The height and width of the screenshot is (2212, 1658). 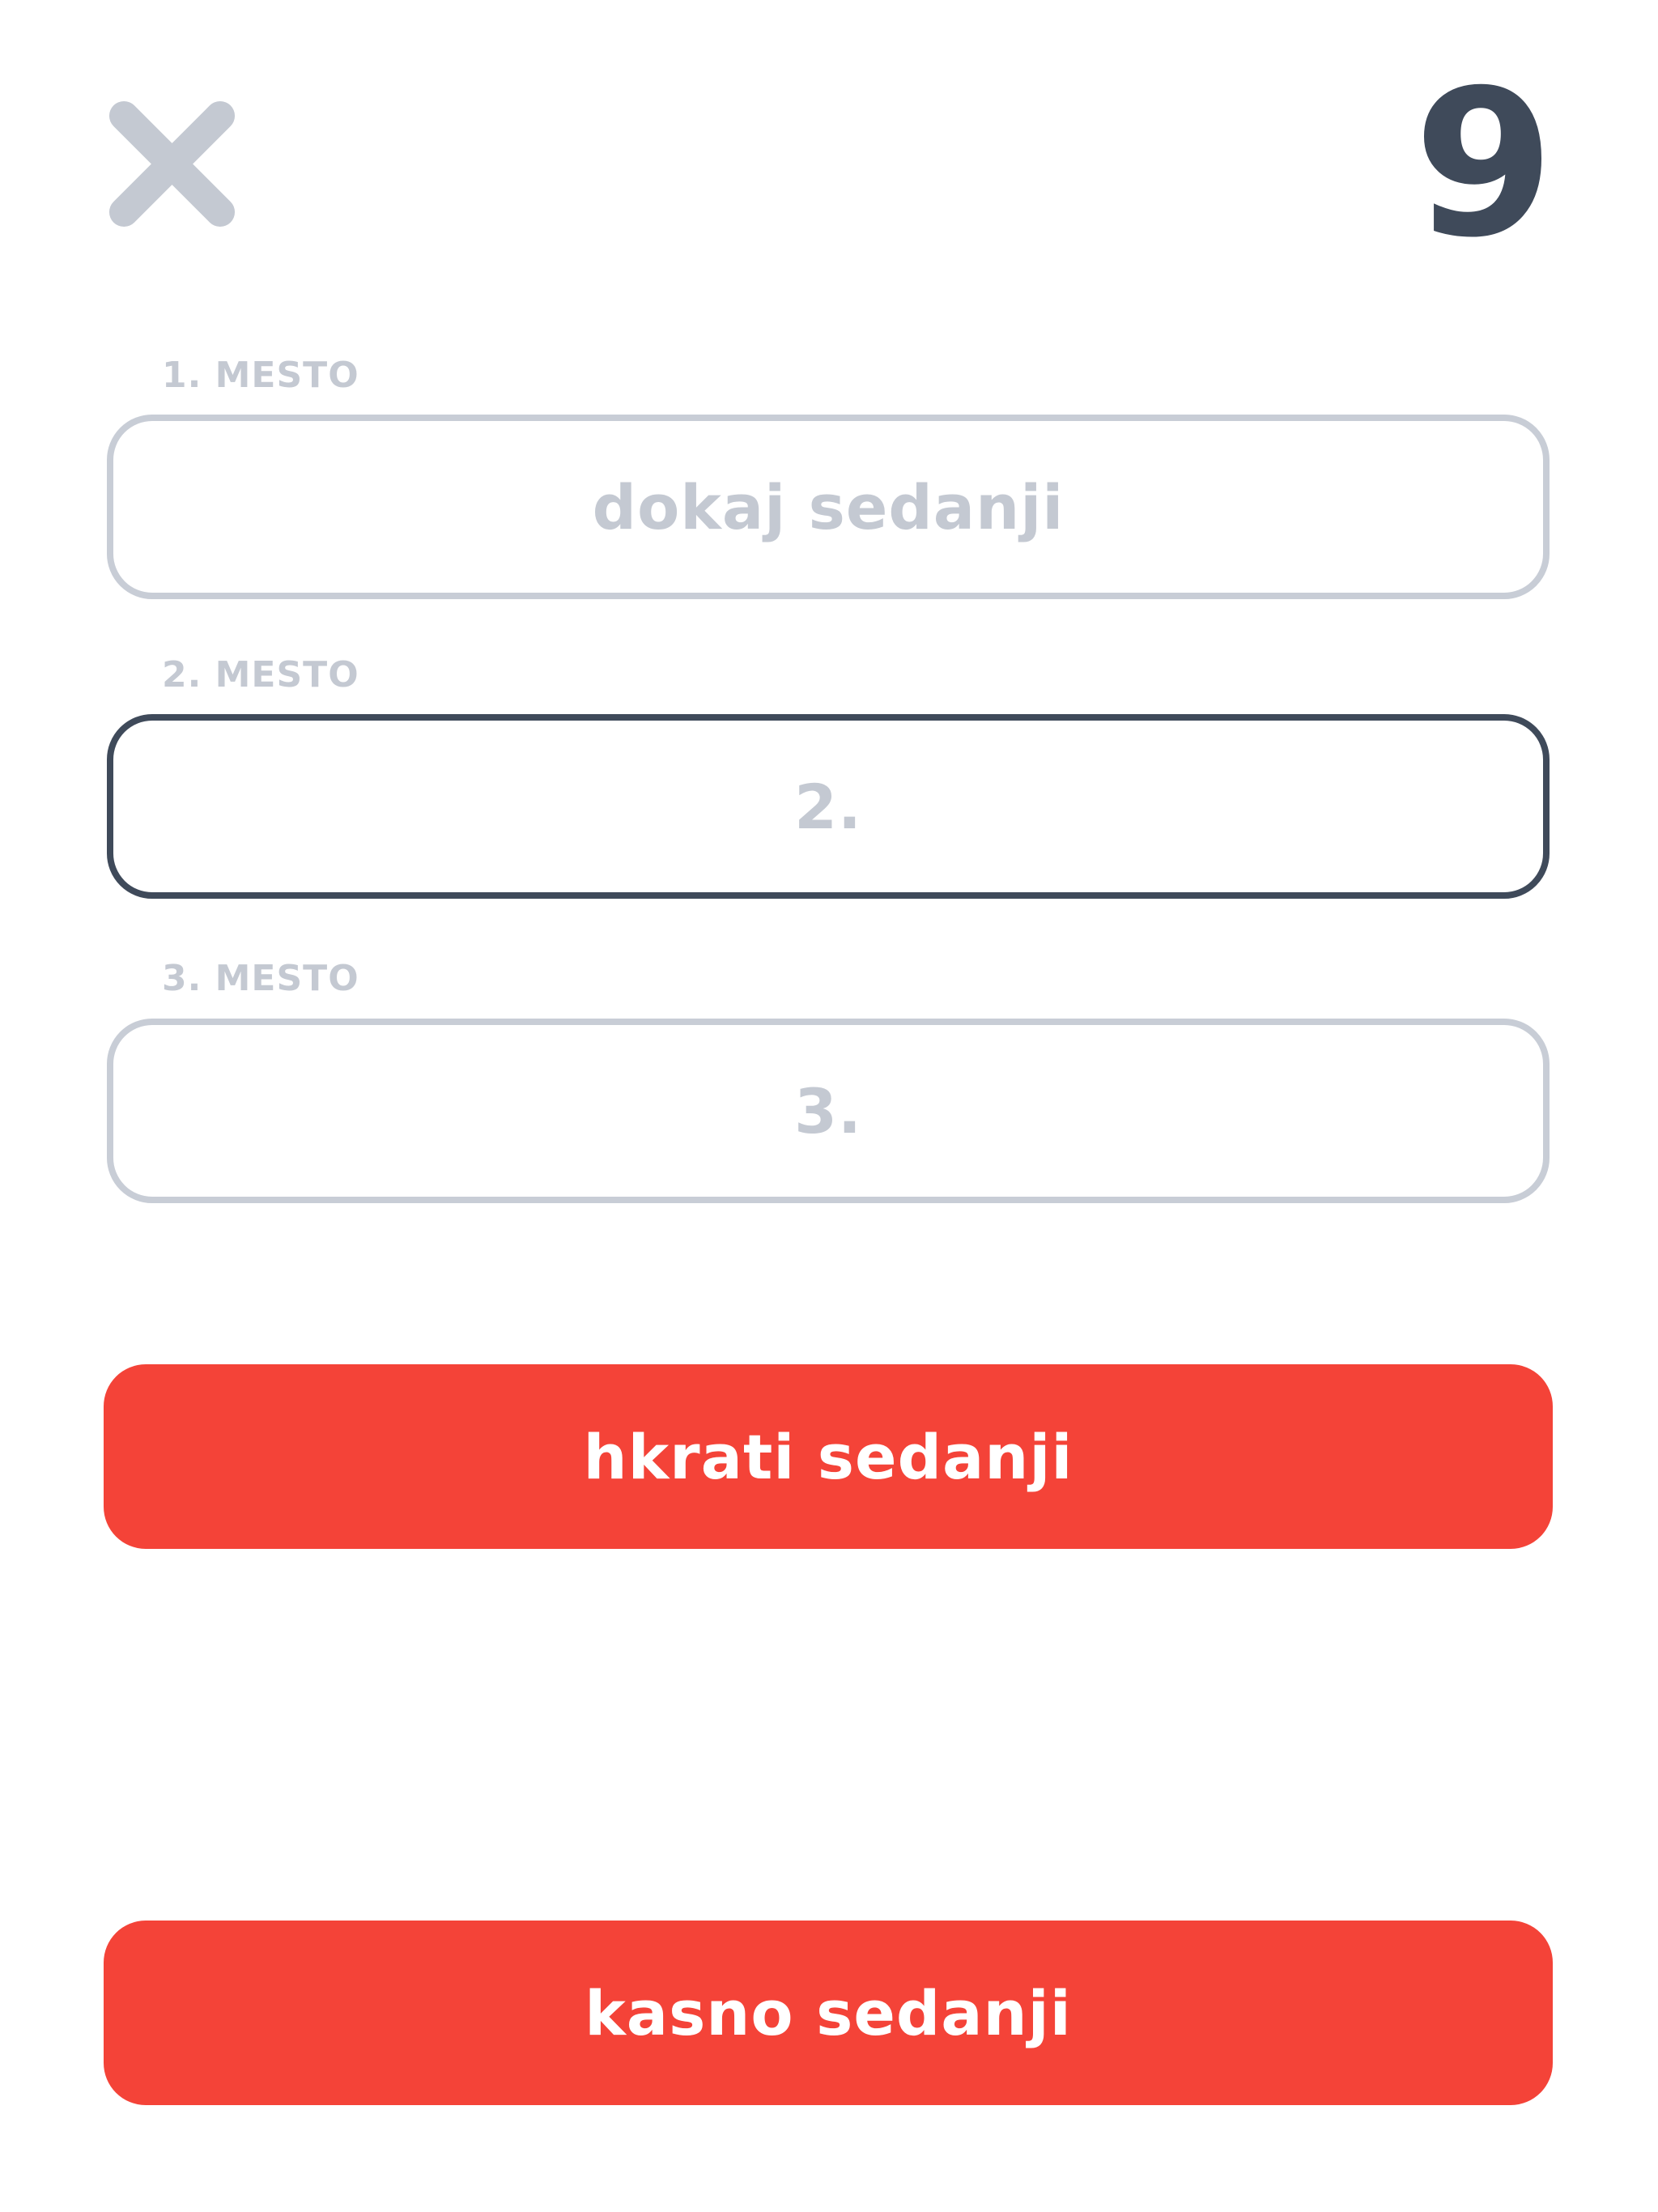 I want to click on field-label-1: 1. MESTO, so click(x=260, y=376).